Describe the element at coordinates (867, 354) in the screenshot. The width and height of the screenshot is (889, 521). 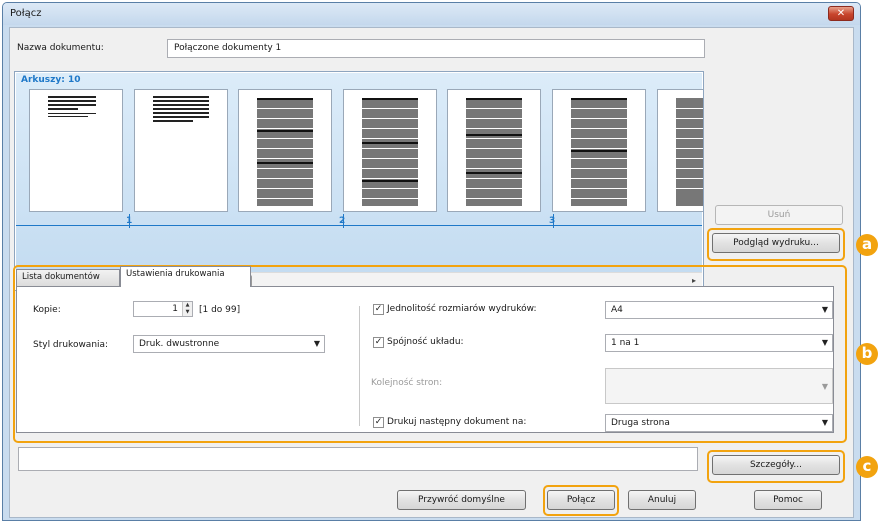
I see `callout-badge-b: b` at that location.